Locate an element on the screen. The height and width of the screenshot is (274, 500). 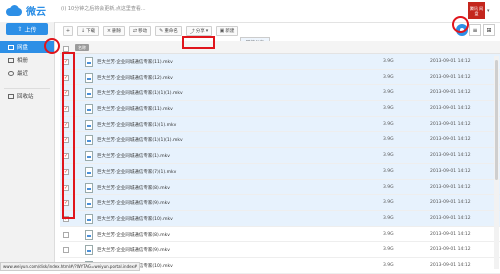
sidebar-item-trash: 回收站 is located at coordinates (27, 96).